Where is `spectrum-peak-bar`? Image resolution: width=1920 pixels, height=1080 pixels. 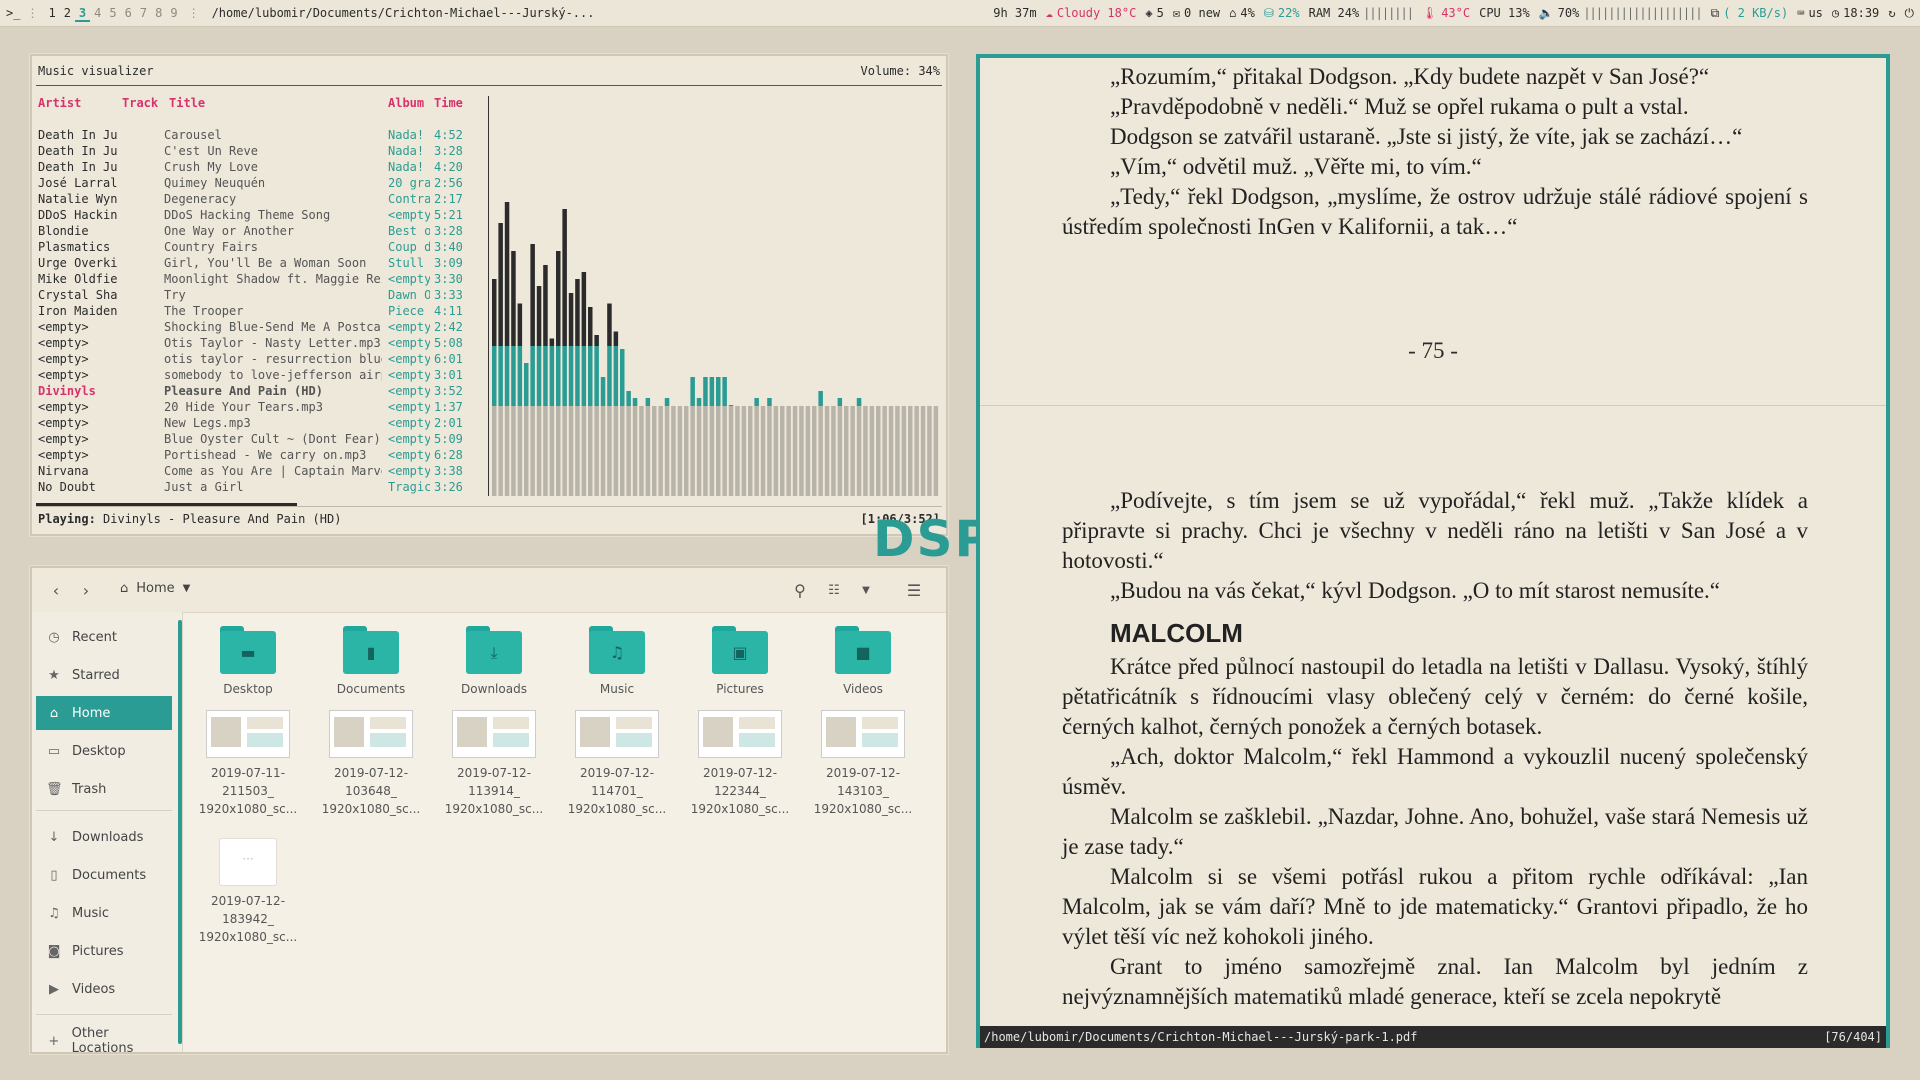 spectrum-peak-bar is located at coordinates (520, 324).